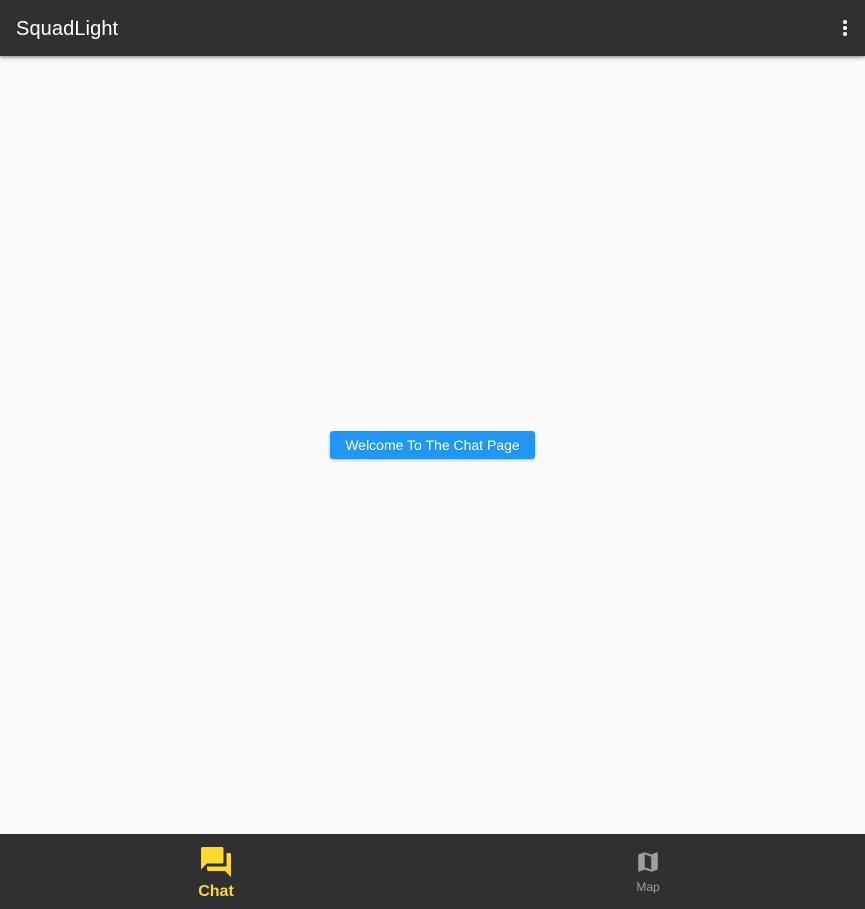 This screenshot has height=909, width=865. What do you see at coordinates (432, 871) in the screenshot?
I see `bottom-navigation-bar: Chat Map` at bounding box center [432, 871].